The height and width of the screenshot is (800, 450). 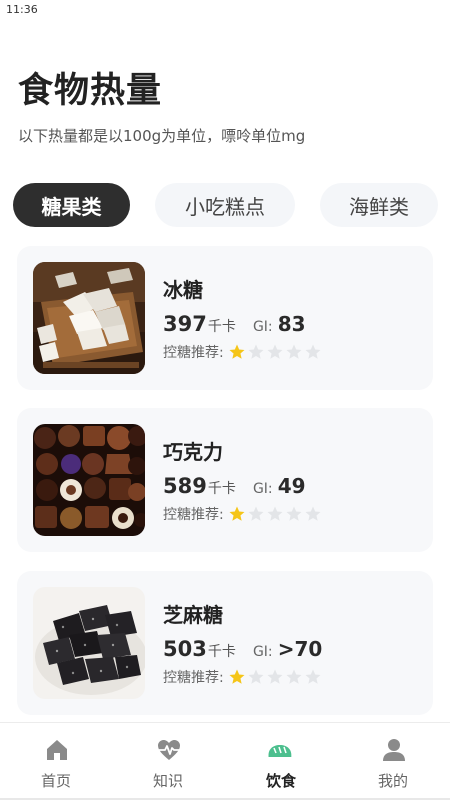 What do you see at coordinates (168, 761) in the screenshot?
I see `nav-item-knowledge: 知识` at bounding box center [168, 761].